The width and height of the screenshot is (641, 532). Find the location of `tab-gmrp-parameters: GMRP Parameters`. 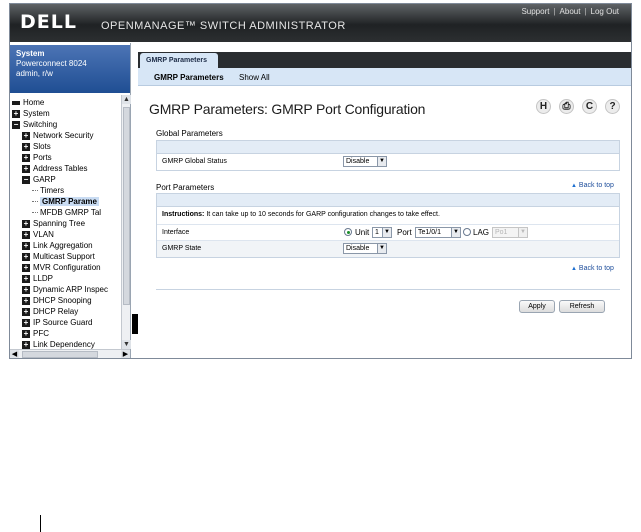

tab-gmrp-parameters: GMRP Parameters is located at coordinates (179, 60).